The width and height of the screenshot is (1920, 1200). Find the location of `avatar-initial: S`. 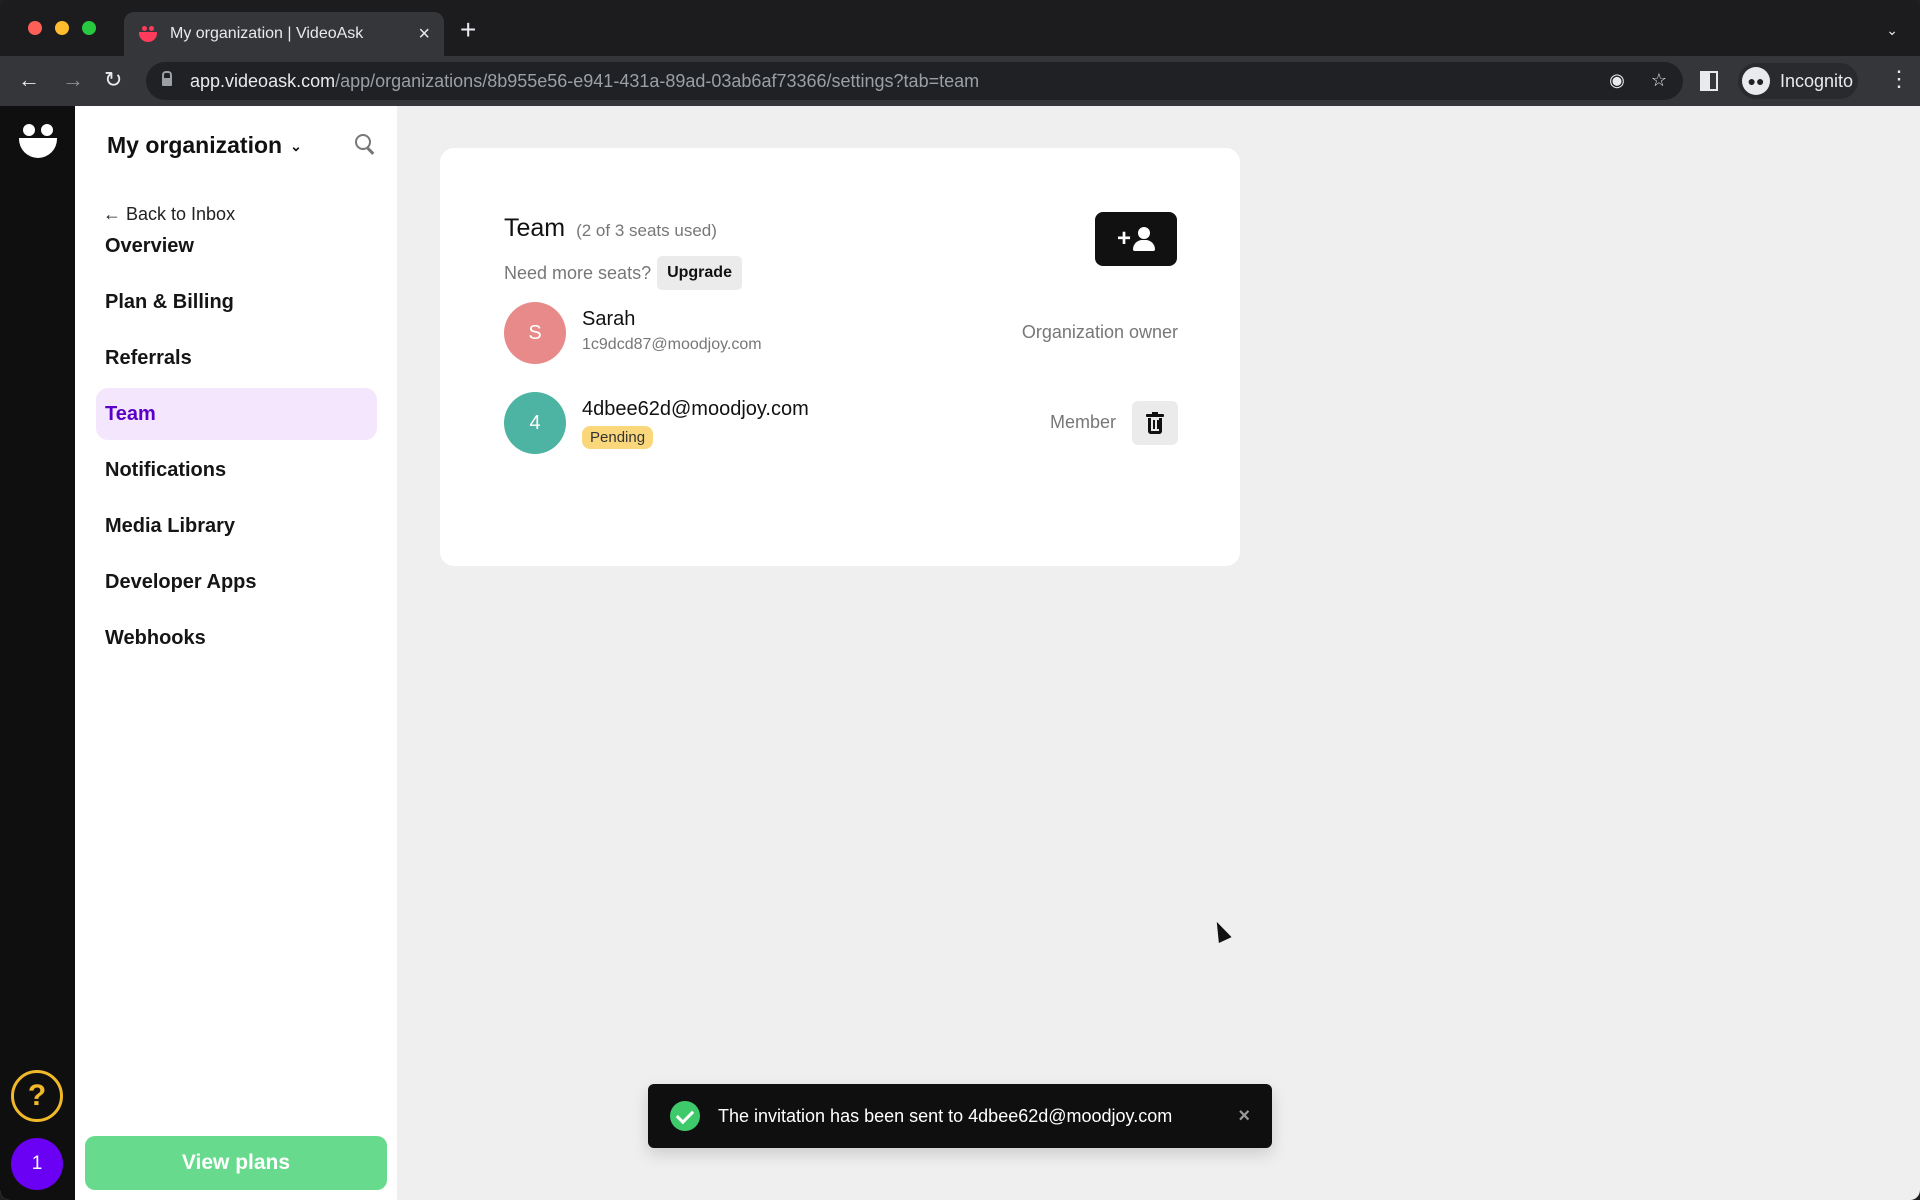

avatar-initial: S is located at coordinates (535, 332).